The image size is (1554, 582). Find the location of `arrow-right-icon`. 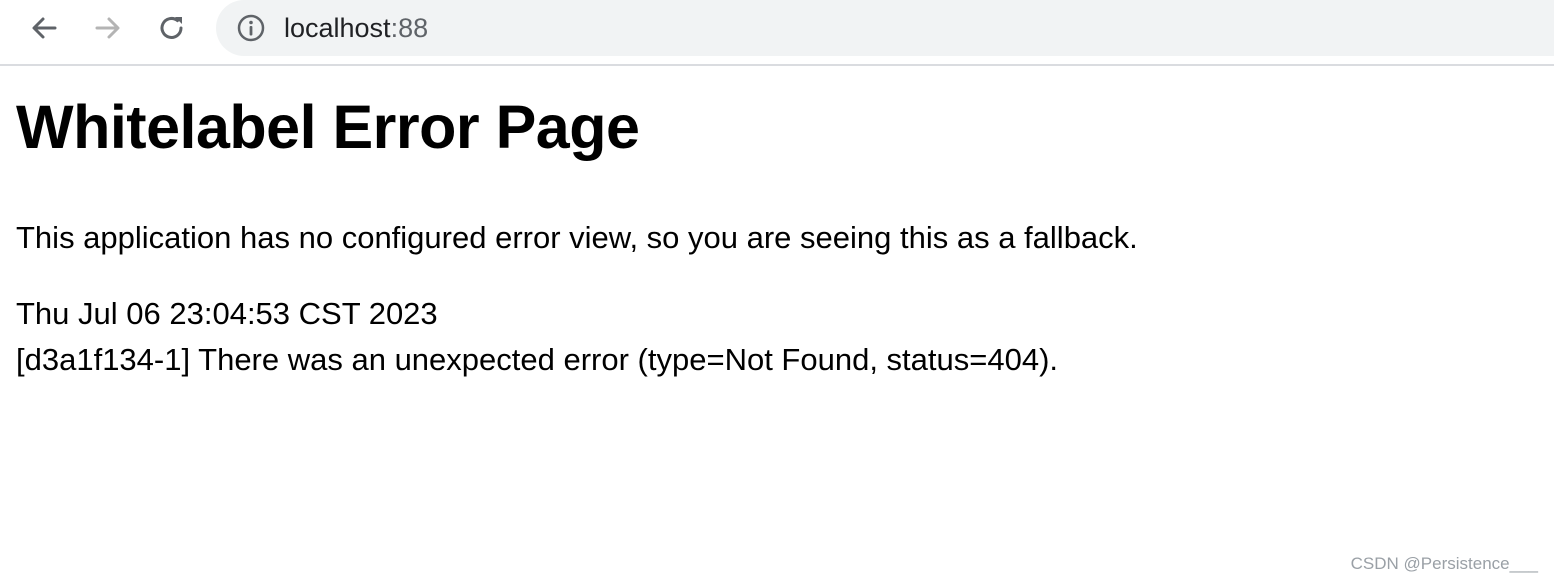

arrow-right-icon is located at coordinates (107, 28).